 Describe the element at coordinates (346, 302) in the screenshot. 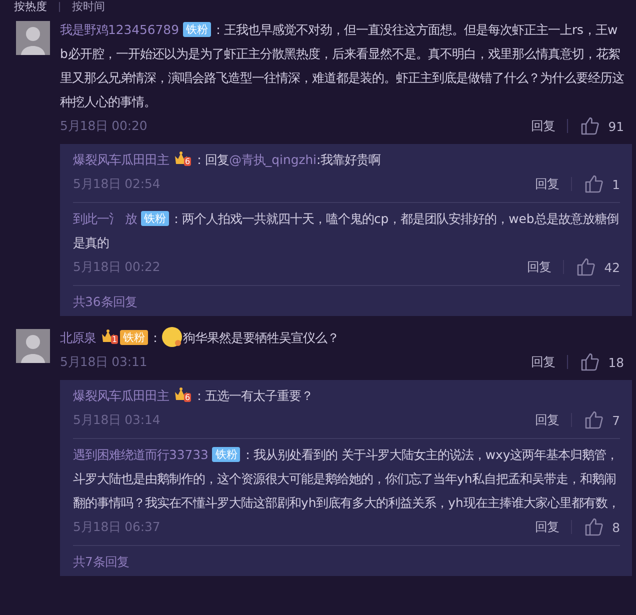

I see `more-replies-link: 共36条回复` at that location.